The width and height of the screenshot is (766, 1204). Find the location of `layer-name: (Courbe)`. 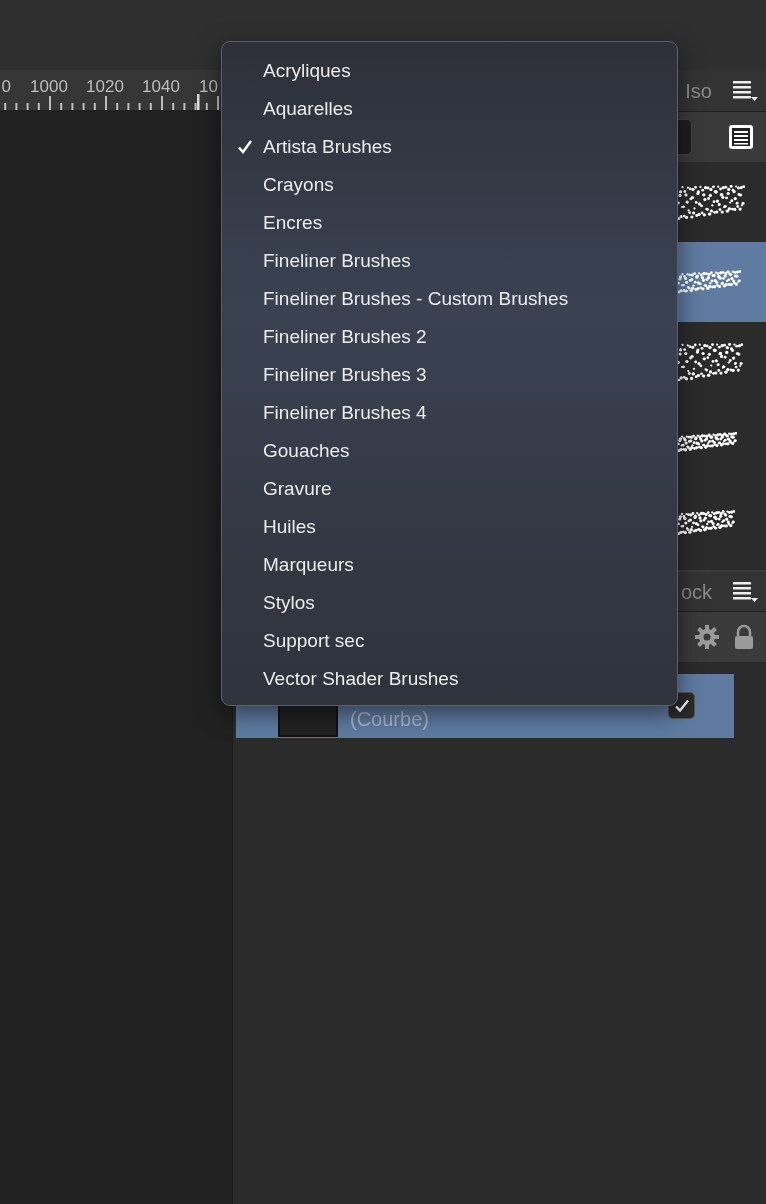

layer-name: (Courbe) is located at coordinates (389, 719).